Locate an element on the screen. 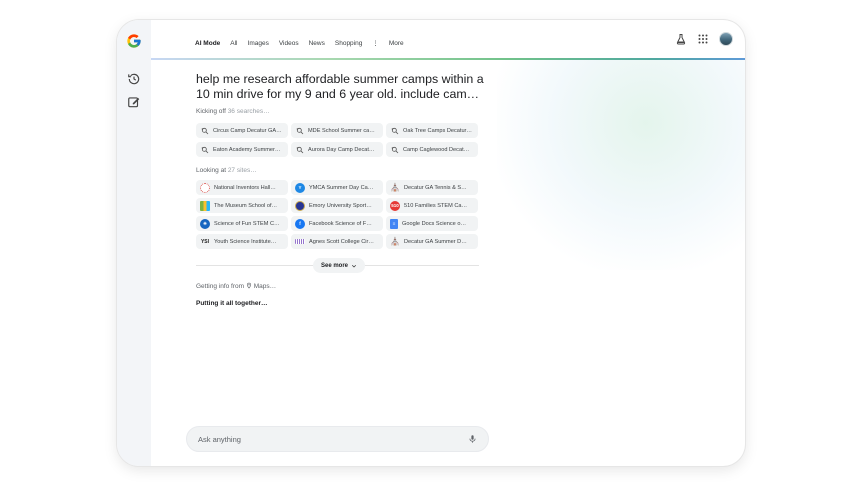 This screenshot has height=484, width=860. google-logo-icon is located at coordinates (134, 41).